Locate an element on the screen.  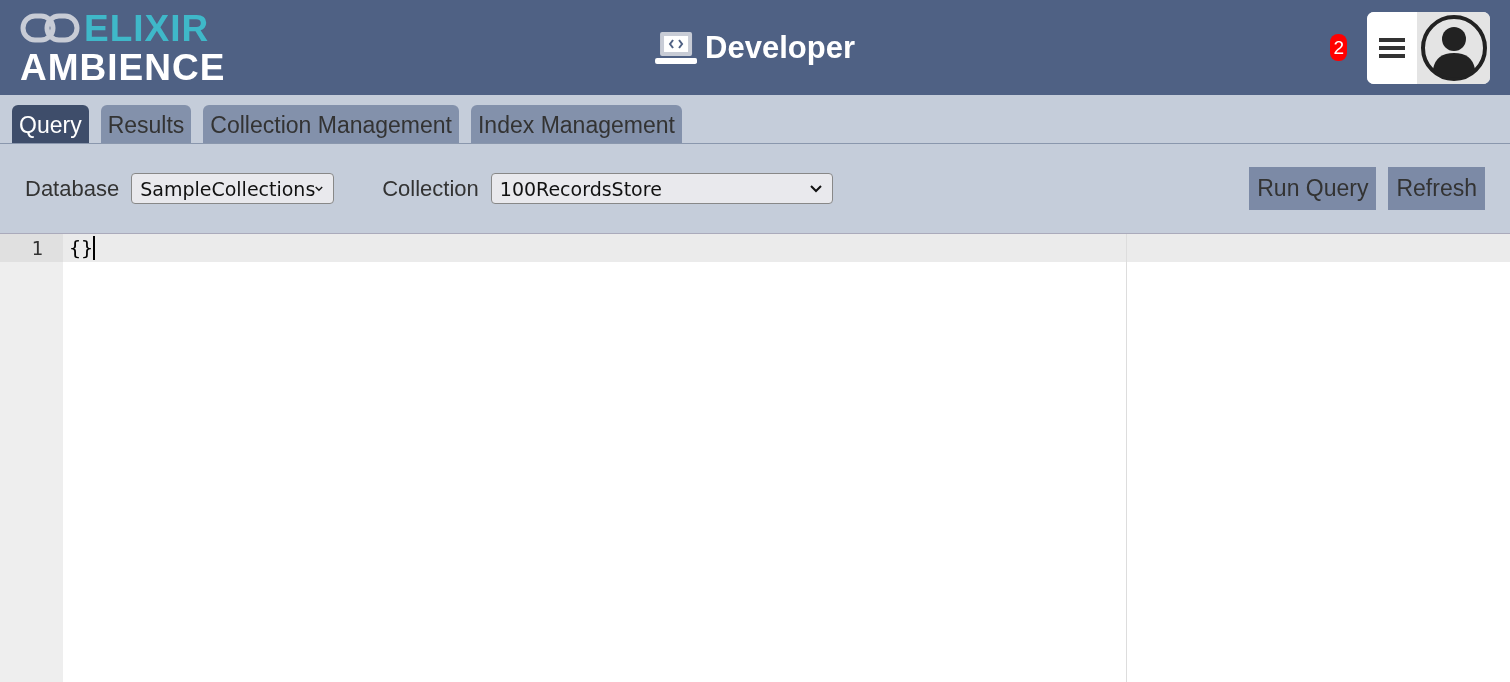
line-number: 1 is located at coordinates (31, 248).